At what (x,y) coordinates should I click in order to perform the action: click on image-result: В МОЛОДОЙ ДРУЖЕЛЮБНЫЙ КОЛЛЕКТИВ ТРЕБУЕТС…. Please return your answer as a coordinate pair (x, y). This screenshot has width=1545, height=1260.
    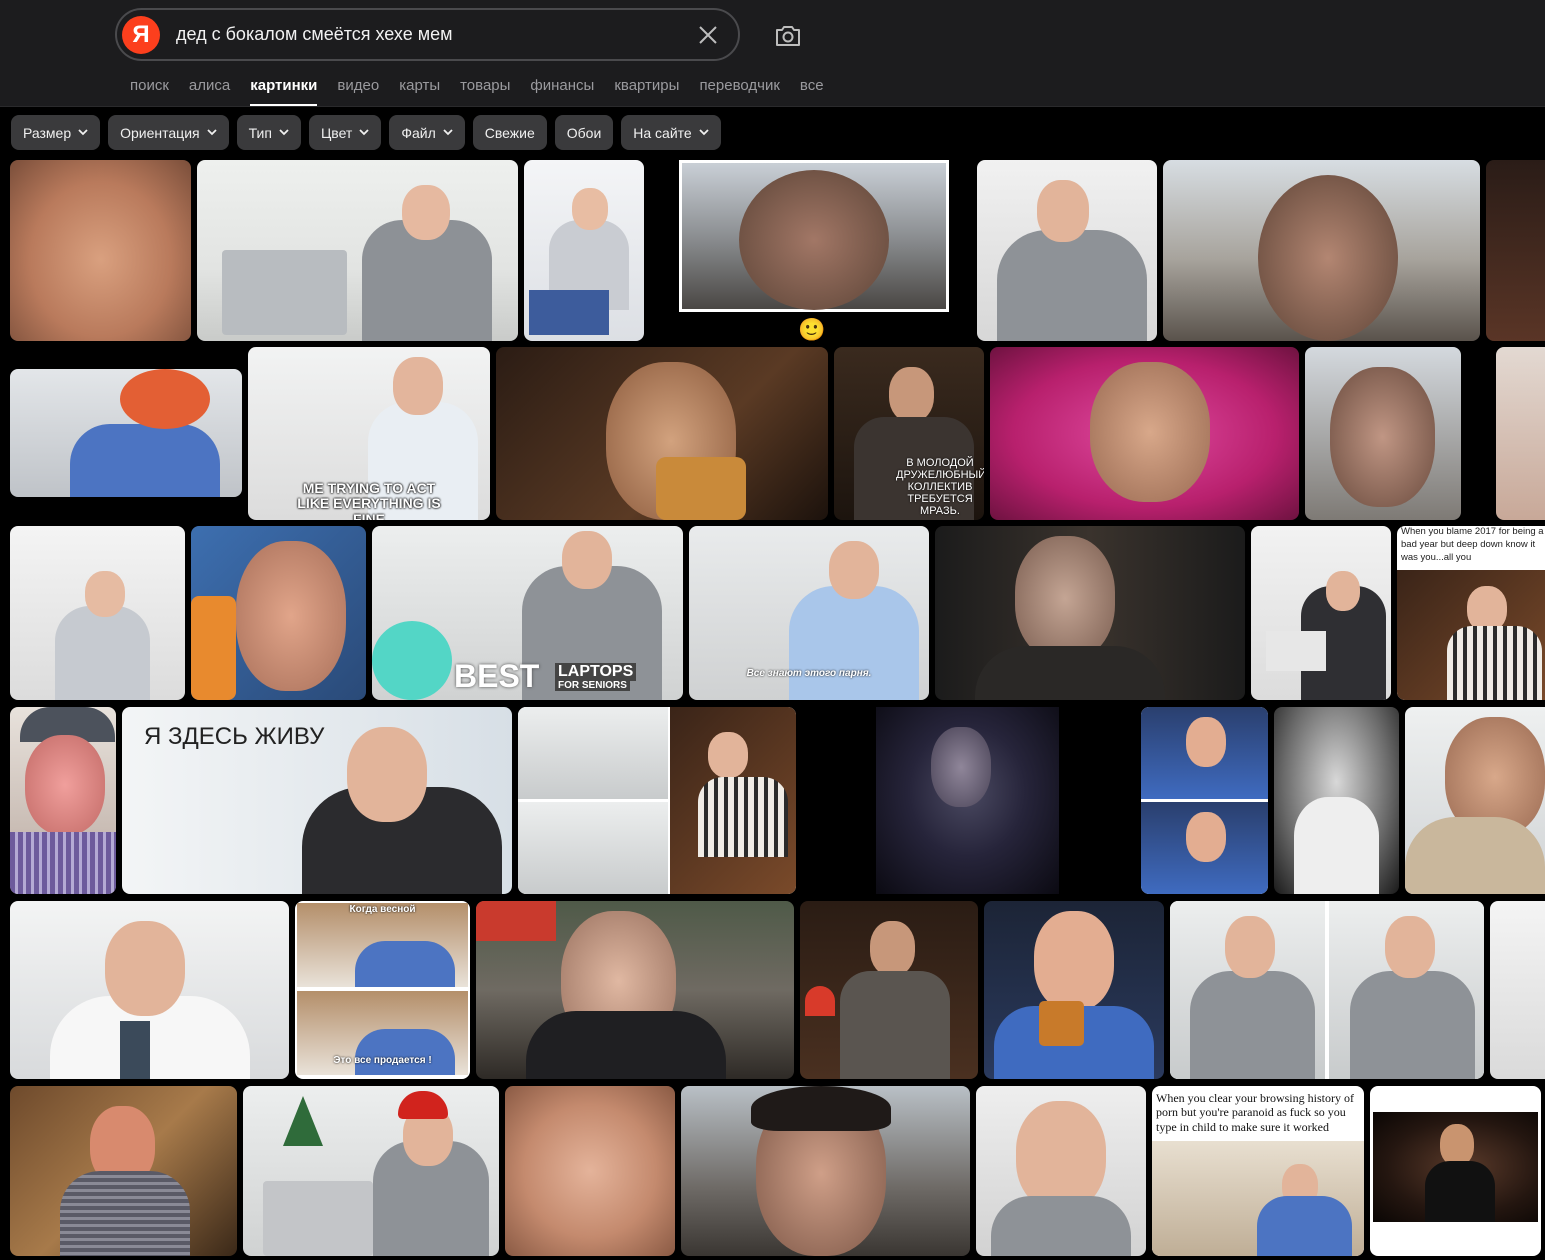
    Looking at the image, I should click on (909, 433).